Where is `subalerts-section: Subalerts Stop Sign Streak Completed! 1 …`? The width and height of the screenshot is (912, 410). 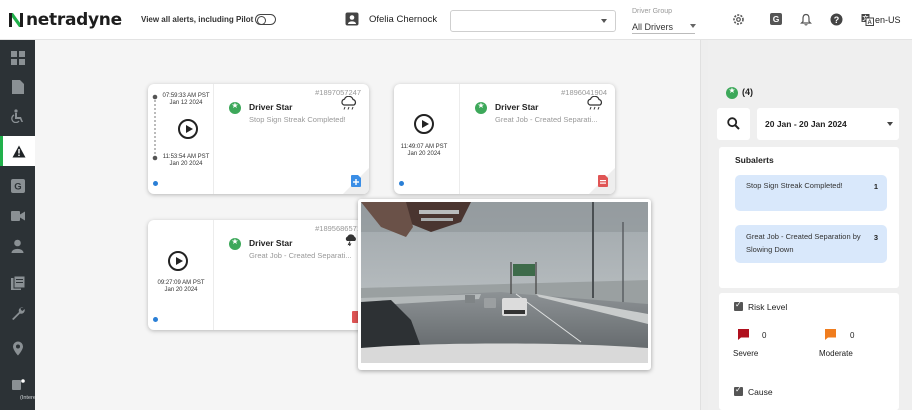 subalerts-section: Subalerts Stop Sign Streak Completed! 1 … is located at coordinates (809, 217).